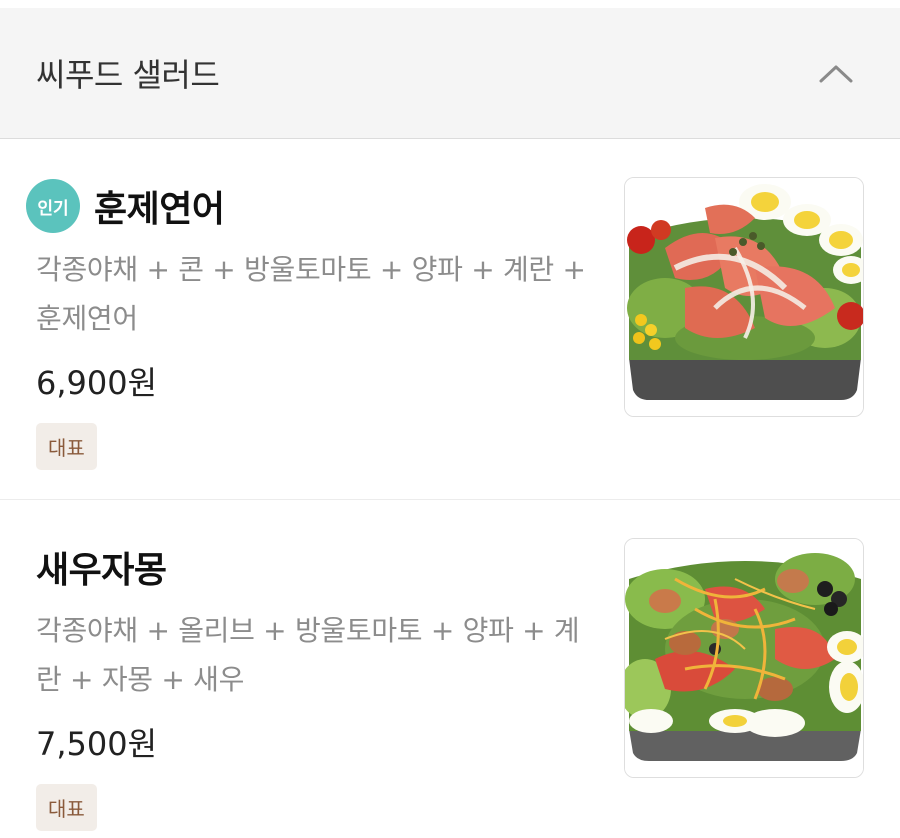  What do you see at coordinates (97, 744) in the screenshot?
I see `menu-item-price: 7,500원` at bounding box center [97, 744].